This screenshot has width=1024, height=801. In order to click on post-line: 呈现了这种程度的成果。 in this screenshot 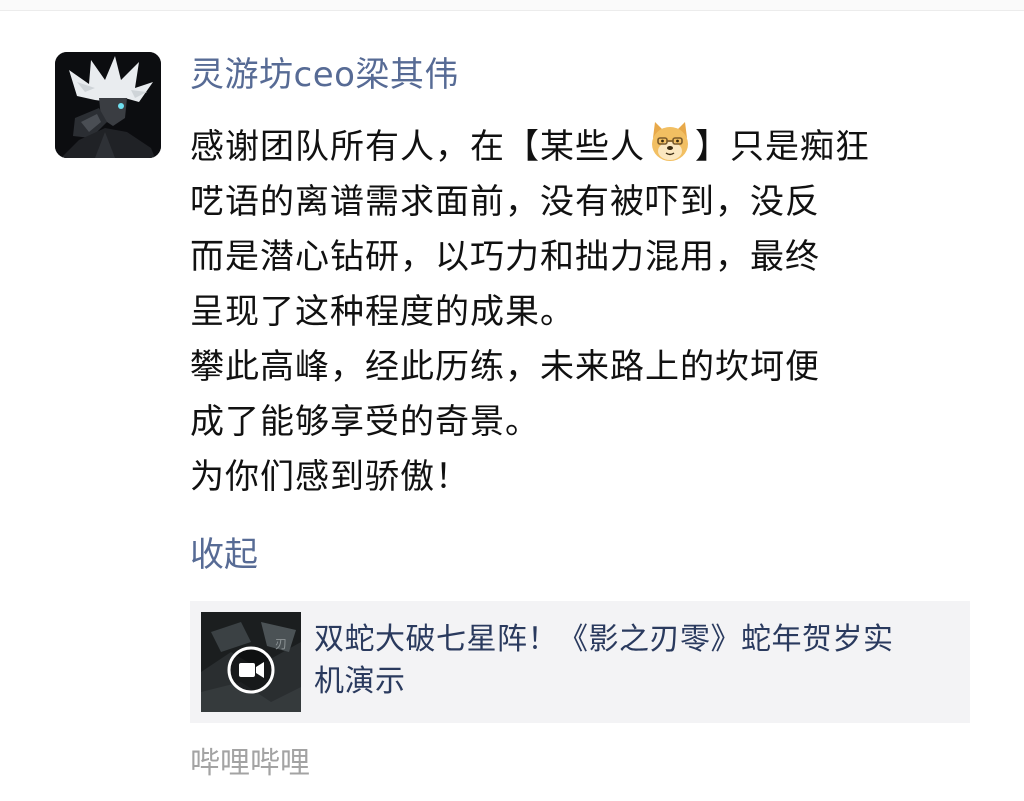, I will do `click(382, 312)`.